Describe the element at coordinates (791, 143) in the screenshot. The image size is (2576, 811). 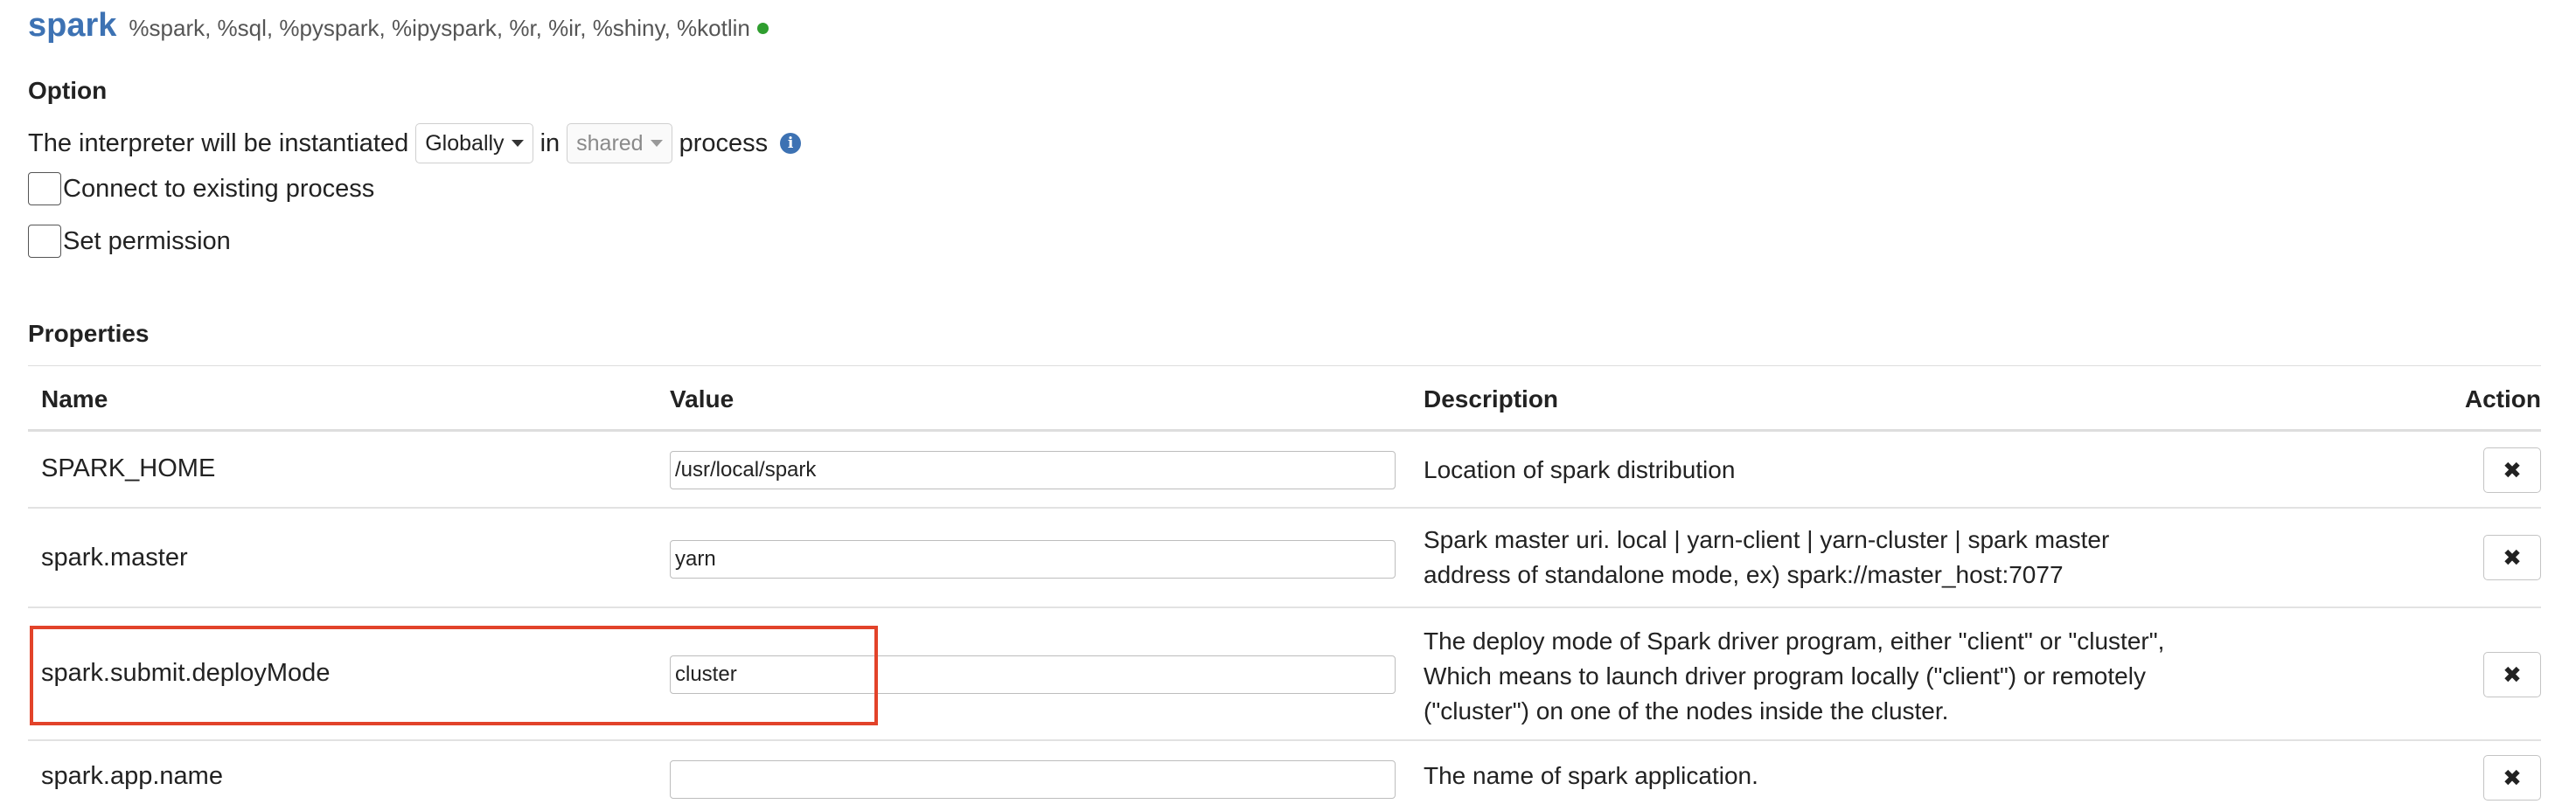
I see `info-icon: i` at that location.